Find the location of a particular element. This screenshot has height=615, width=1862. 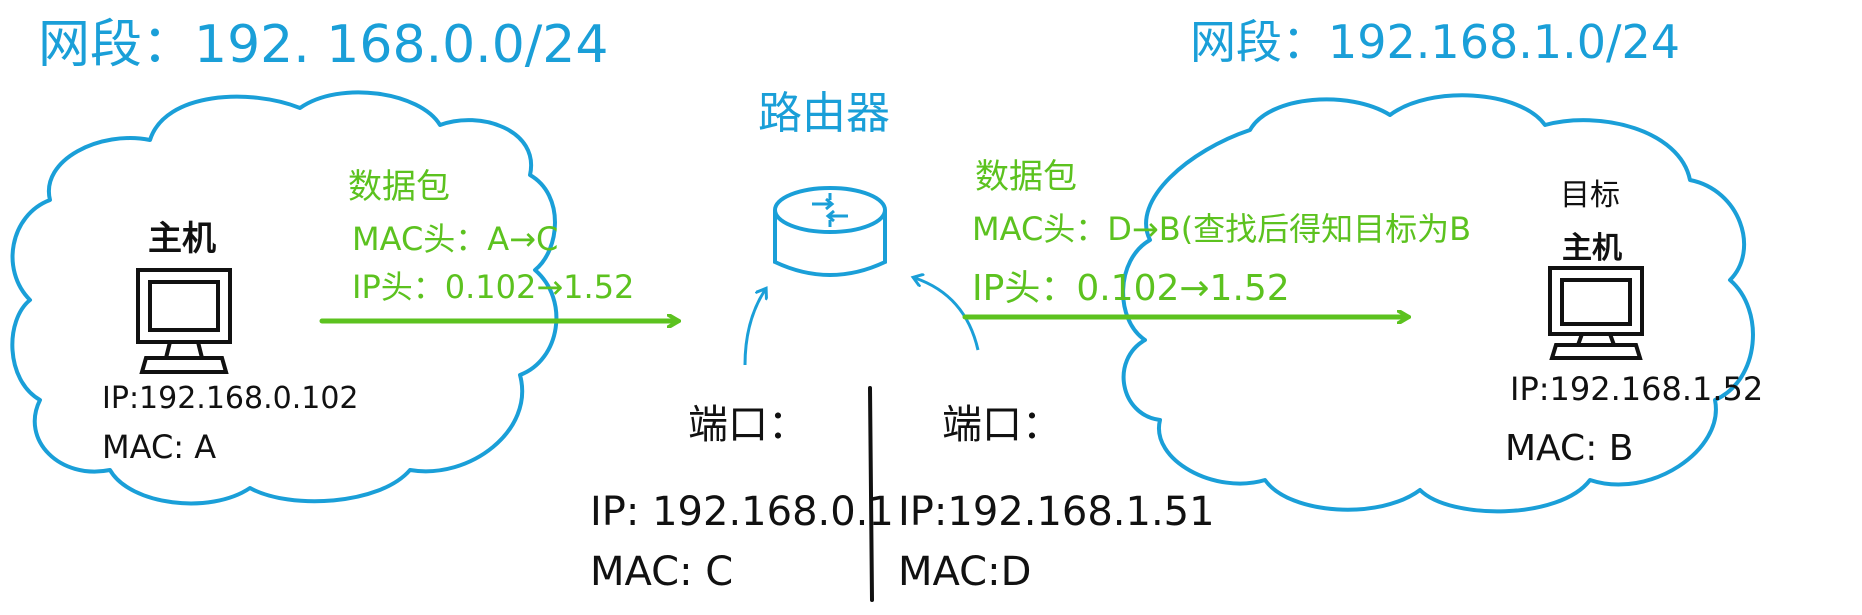

left-computer-icon is located at coordinates (184, 321).